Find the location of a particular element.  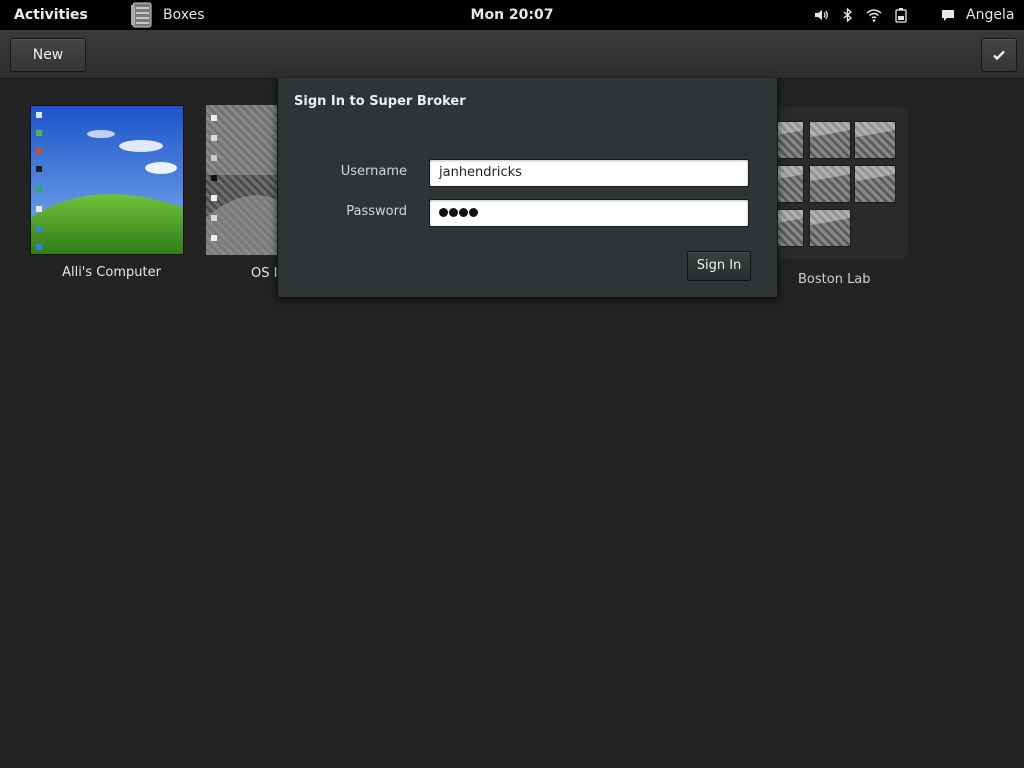

bluetooth-icon is located at coordinates (848, 15).